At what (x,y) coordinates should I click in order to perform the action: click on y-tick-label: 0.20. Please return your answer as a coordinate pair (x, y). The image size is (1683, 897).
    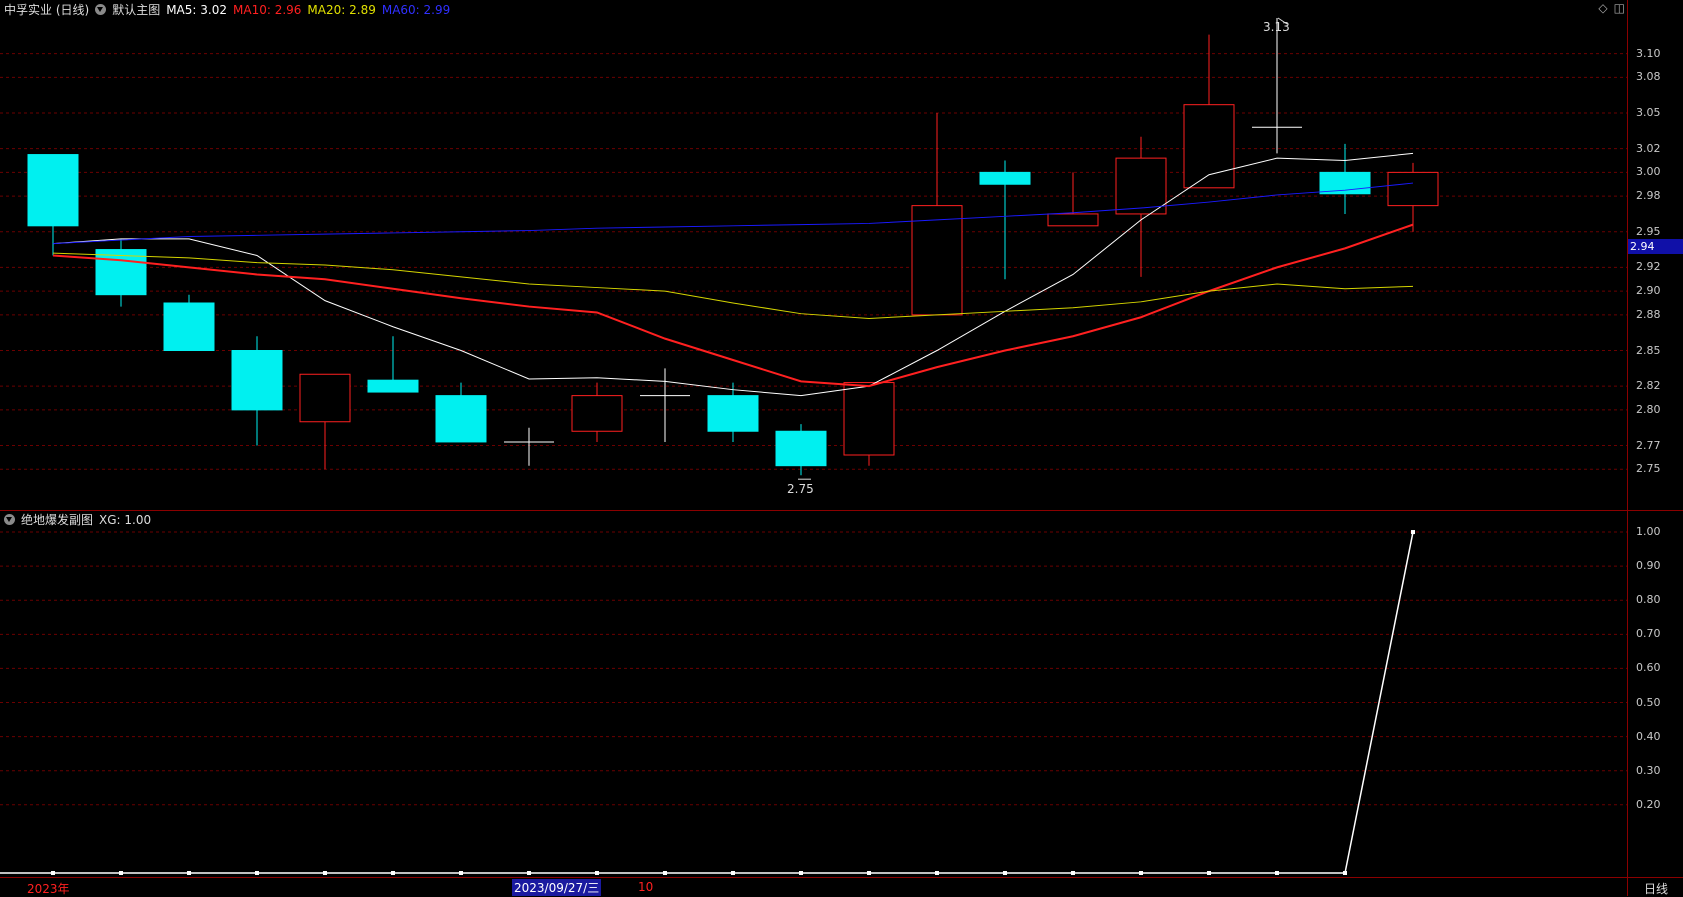
    Looking at the image, I should click on (1648, 804).